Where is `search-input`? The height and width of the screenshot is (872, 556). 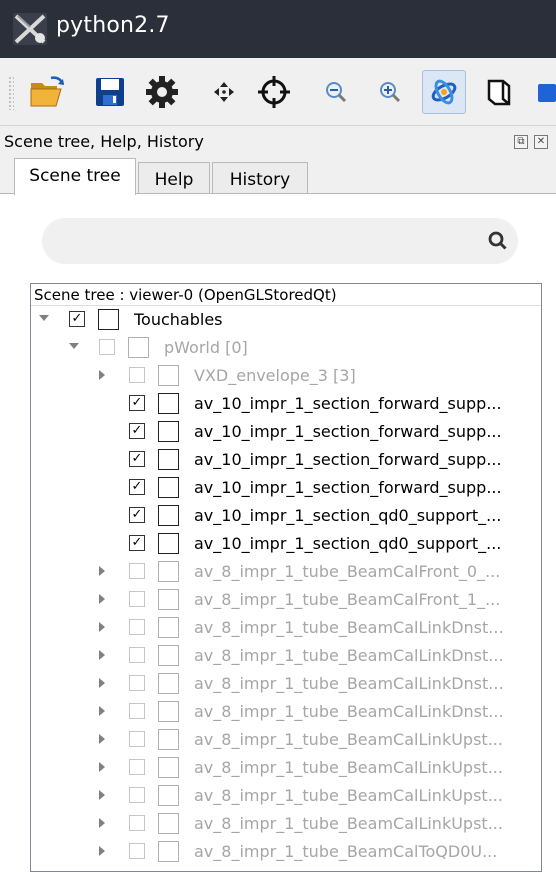 search-input is located at coordinates (280, 241).